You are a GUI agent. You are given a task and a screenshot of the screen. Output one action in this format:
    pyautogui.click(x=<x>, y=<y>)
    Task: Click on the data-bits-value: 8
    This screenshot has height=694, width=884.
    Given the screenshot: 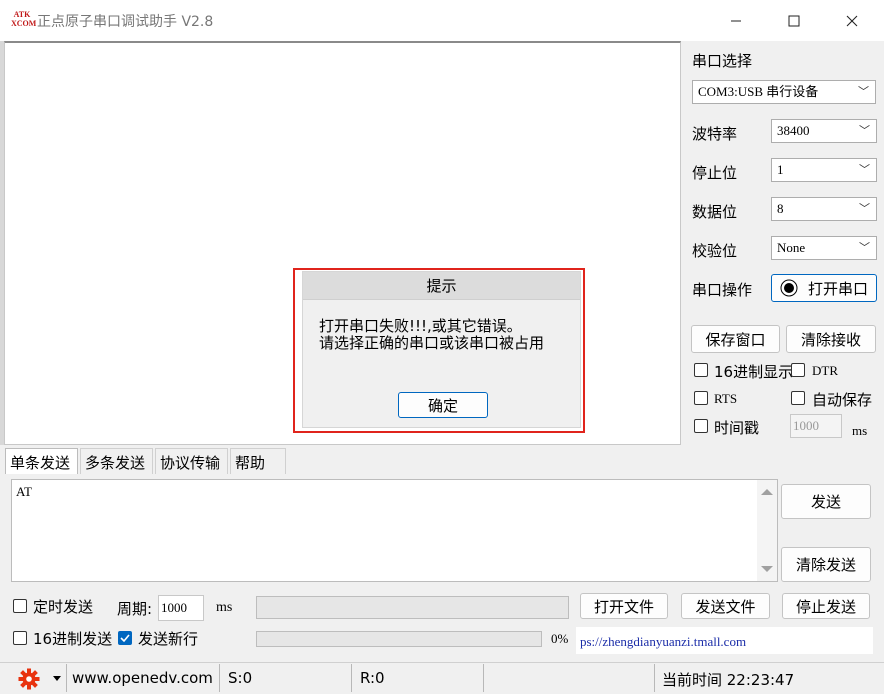 What is the action you would take?
    pyautogui.click(x=780, y=208)
    